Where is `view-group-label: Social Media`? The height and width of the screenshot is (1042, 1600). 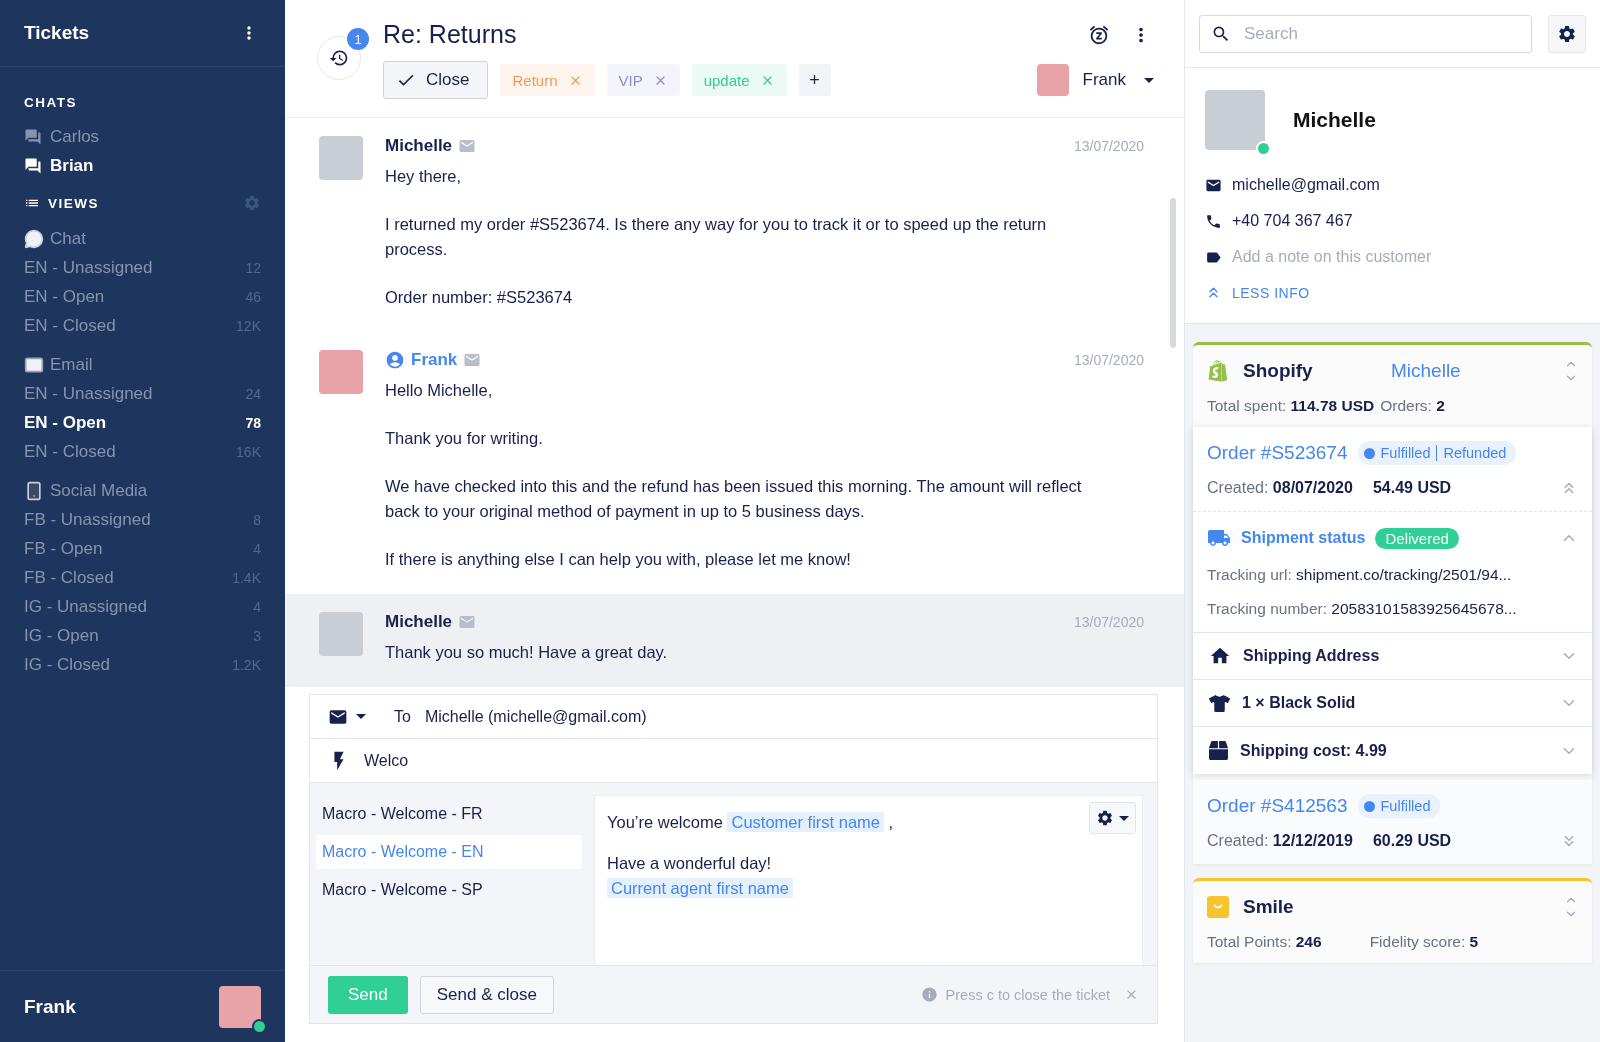 view-group-label: Social Media is located at coordinates (99, 490).